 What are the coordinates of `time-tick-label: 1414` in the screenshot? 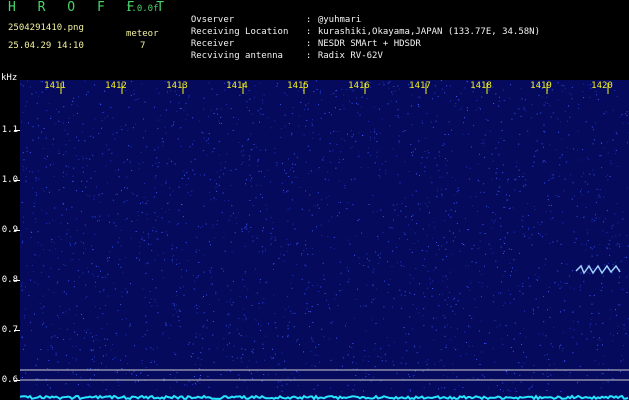 It's located at (237, 86).